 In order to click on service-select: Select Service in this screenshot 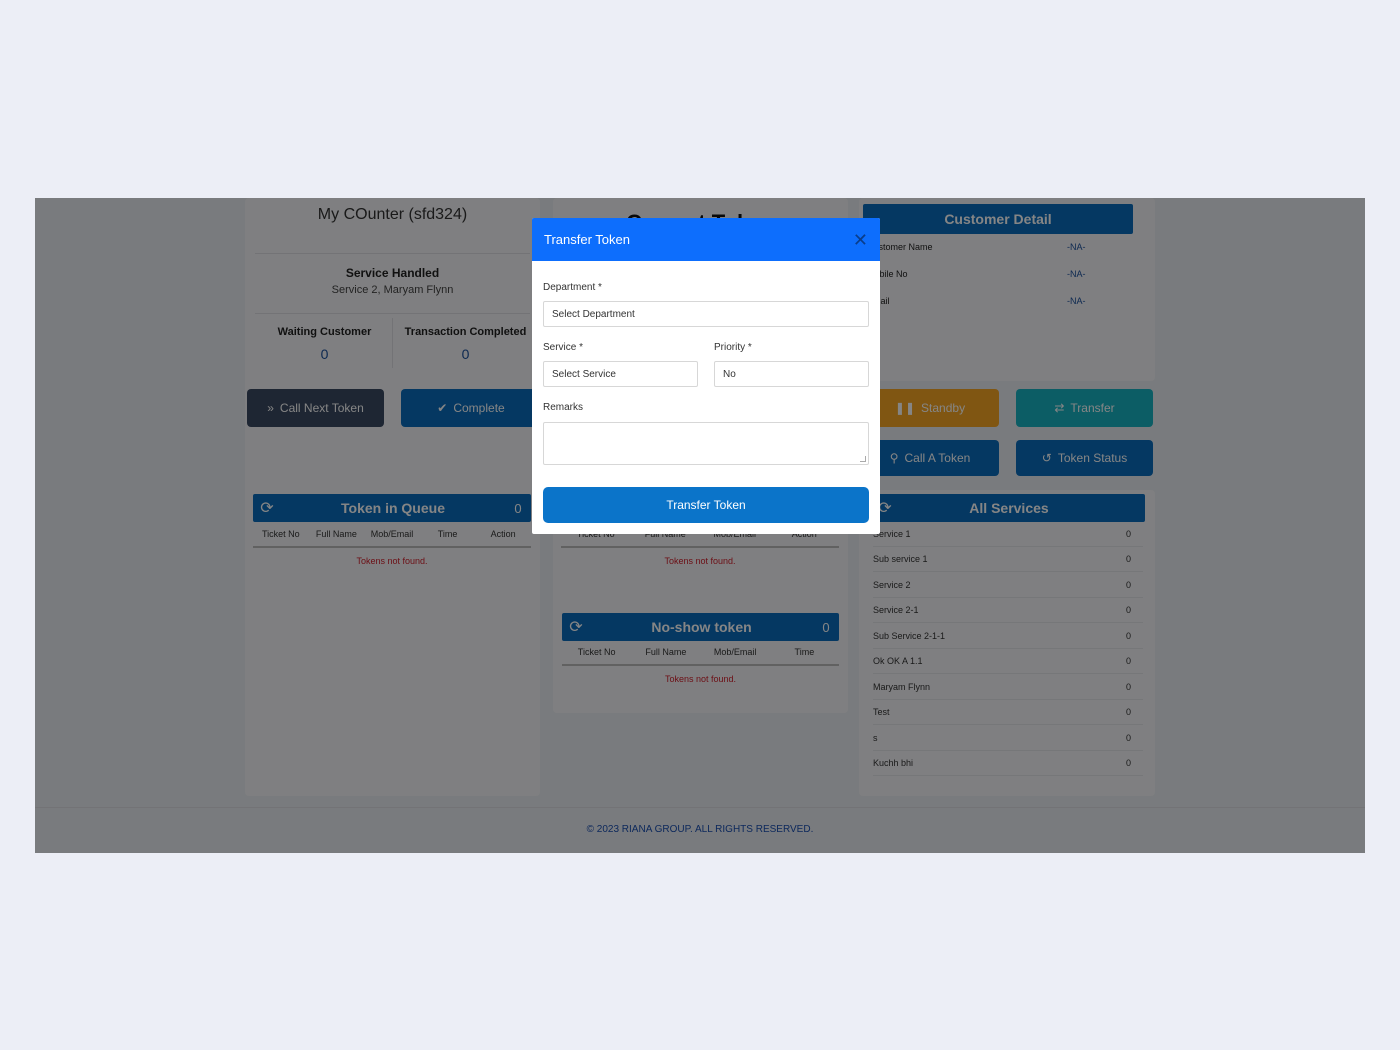, I will do `click(620, 374)`.